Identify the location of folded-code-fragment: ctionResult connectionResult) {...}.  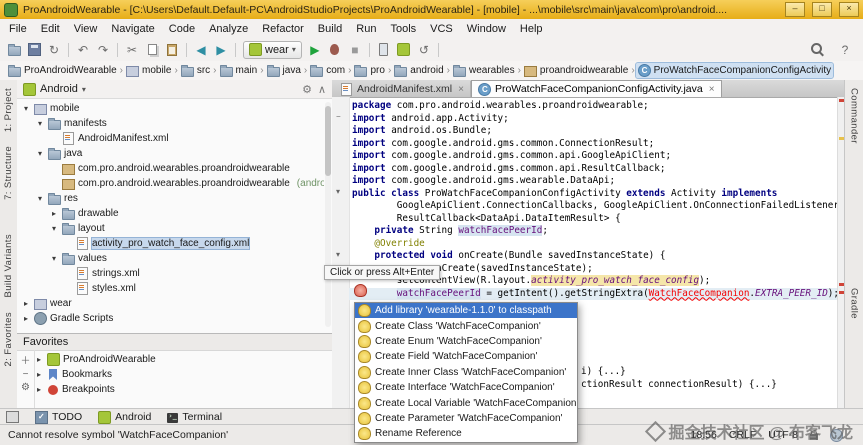
(679, 385).